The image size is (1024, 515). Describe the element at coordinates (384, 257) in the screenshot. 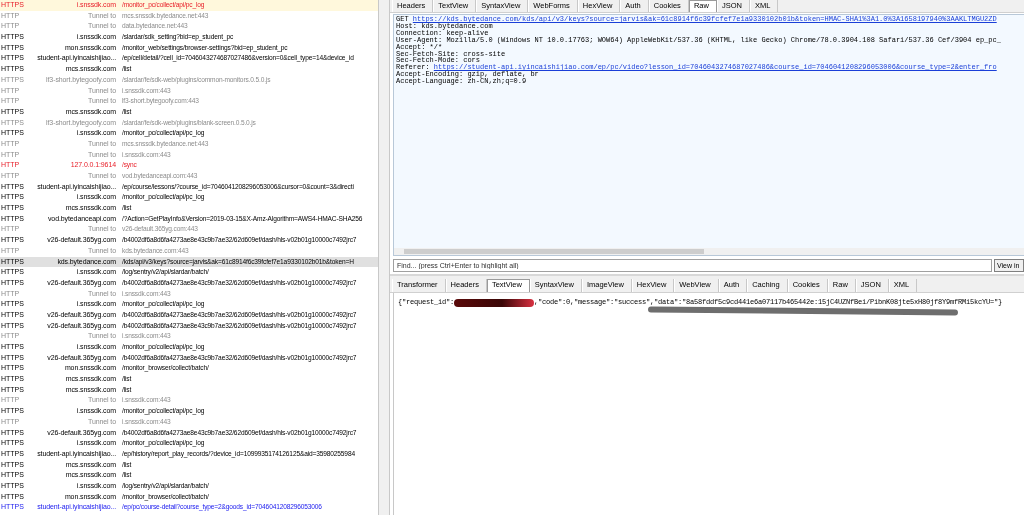

I see `splitter` at that location.